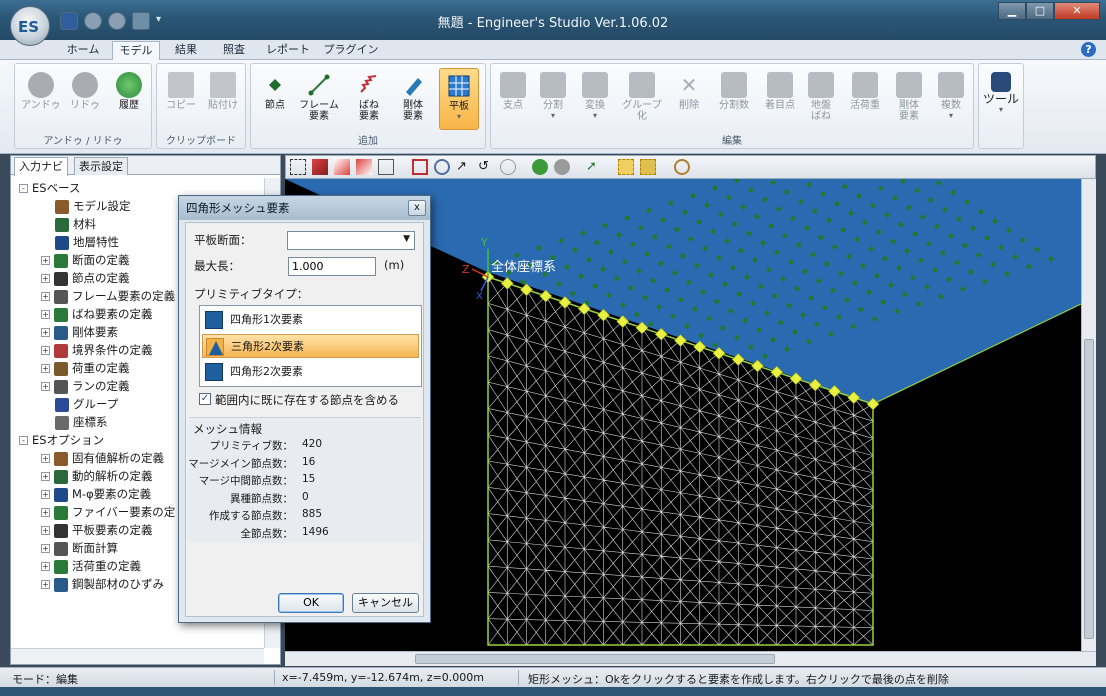 The width and height of the screenshot is (1106, 696). What do you see at coordinates (486, 167) in the screenshot?
I see `rotate-icon: ↺` at bounding box center [486, 167].